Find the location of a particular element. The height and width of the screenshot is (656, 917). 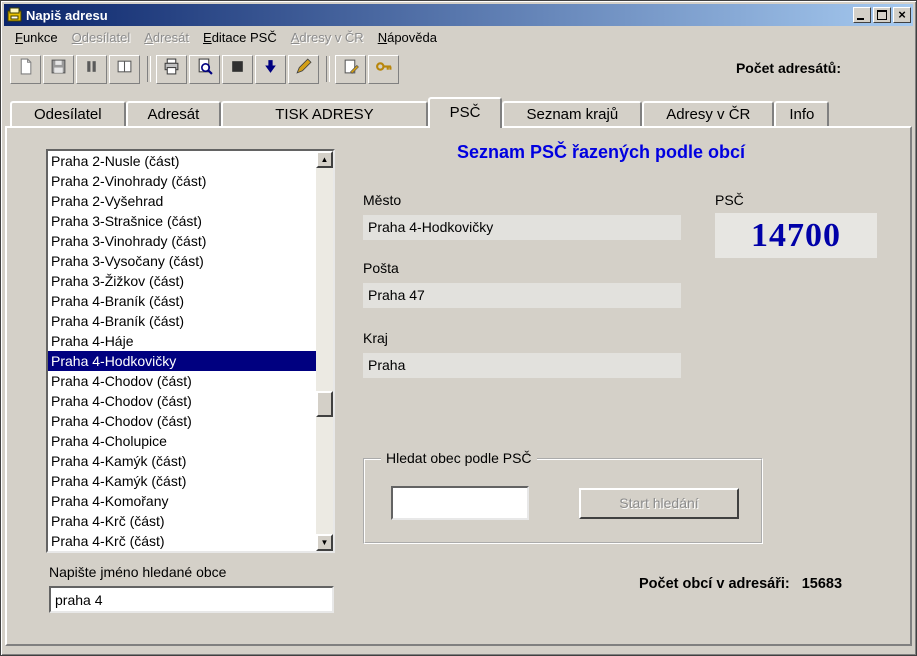

menu-item-n-pov-da: Nápověda is located at coordinates (407, 37).